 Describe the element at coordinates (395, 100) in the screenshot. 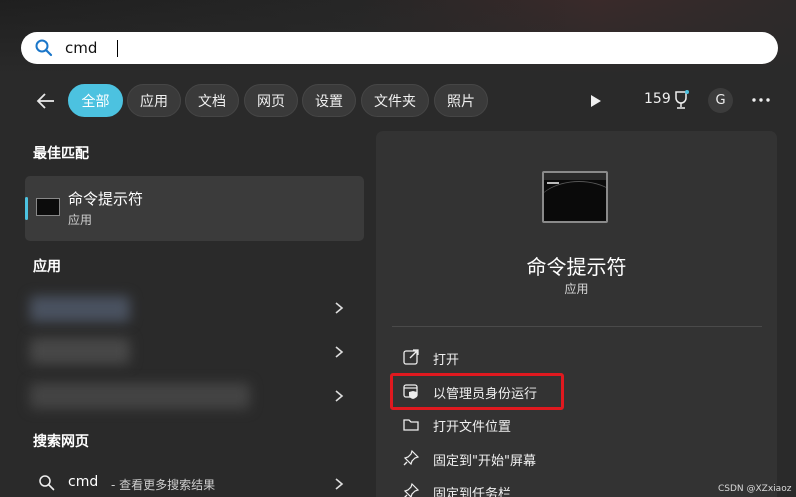

I see `tab-folders: 文件夹` at that location.